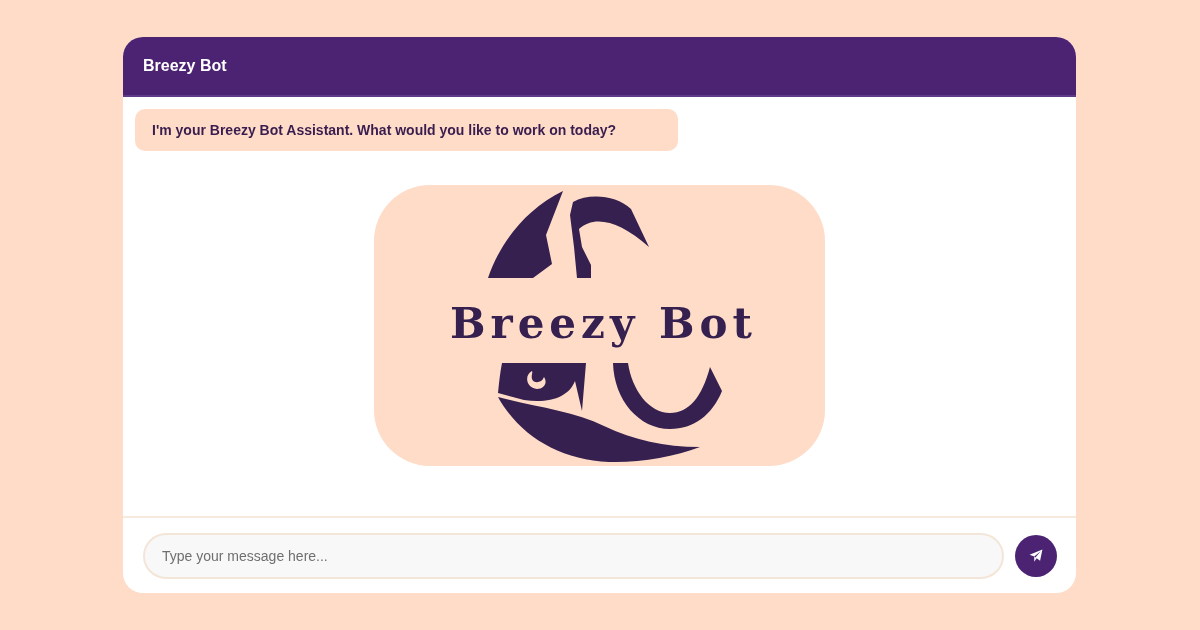  Describe the element at coordinates (600, 324) in the screenshot. I see `logo-text: Breezy Bot` at that location.